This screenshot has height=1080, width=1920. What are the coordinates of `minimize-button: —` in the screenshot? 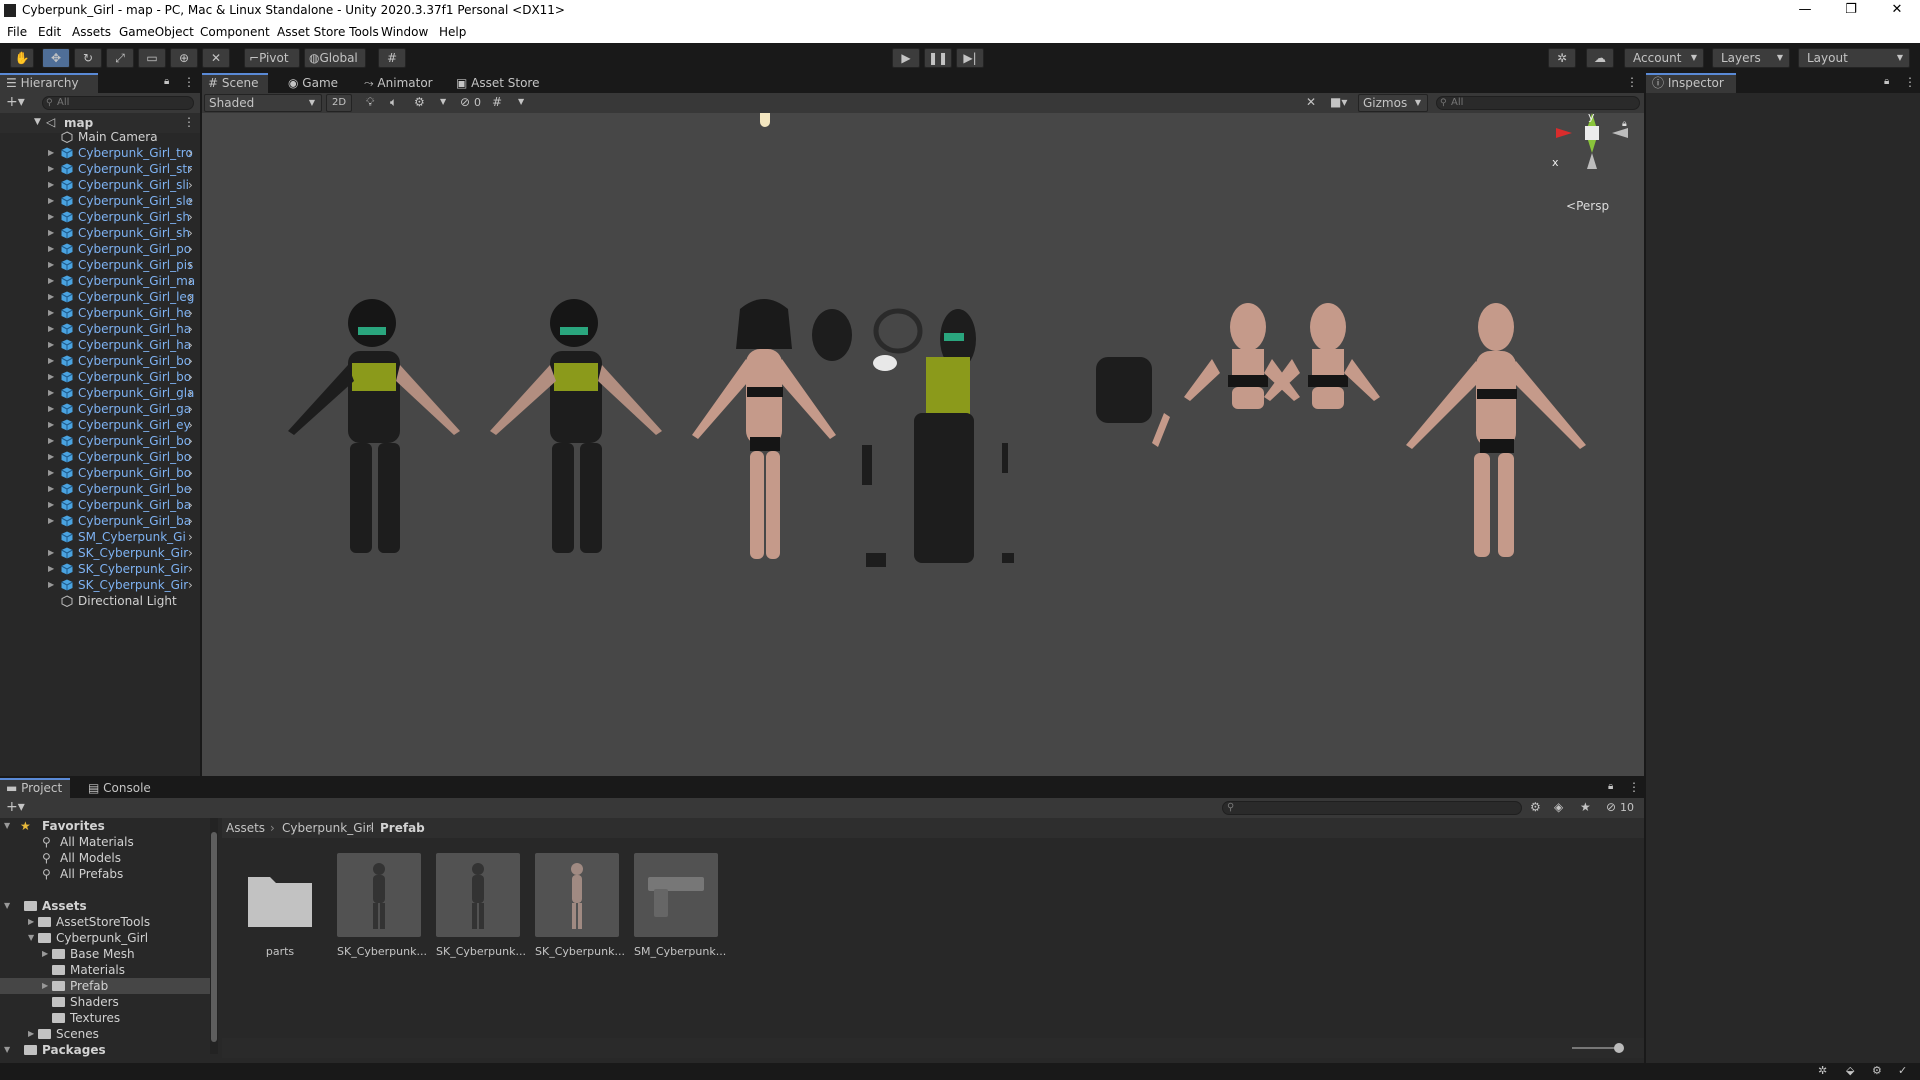 It's located at (1805, 11).